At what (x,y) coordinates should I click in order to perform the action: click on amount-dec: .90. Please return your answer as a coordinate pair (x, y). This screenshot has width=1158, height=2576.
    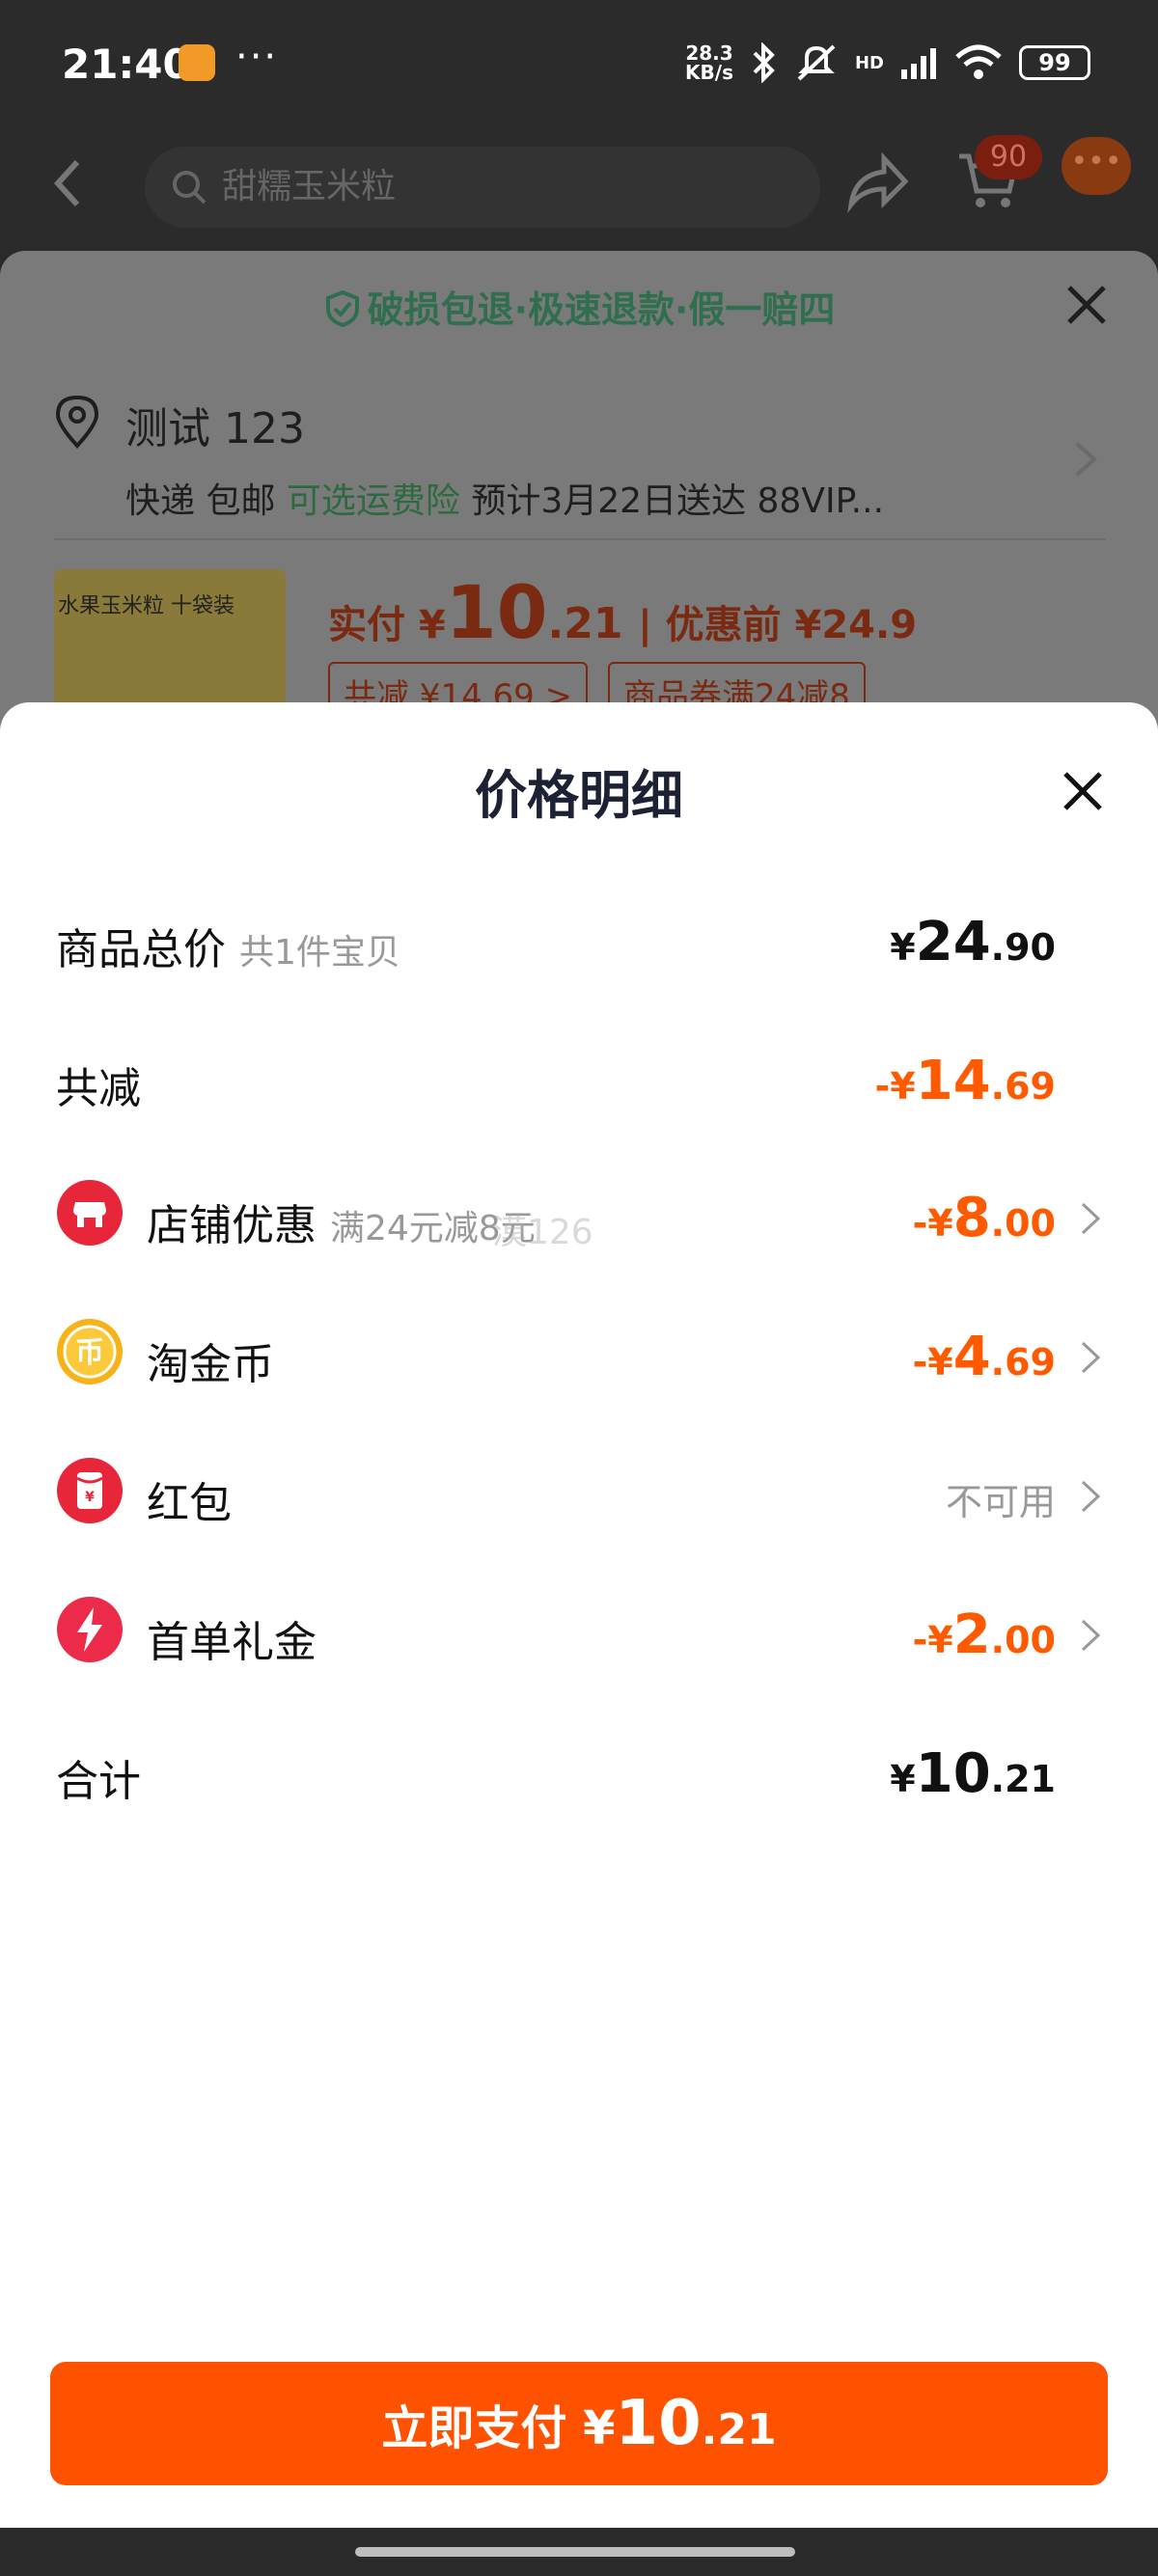
    Looking at the image, I should click on (1023, 947).